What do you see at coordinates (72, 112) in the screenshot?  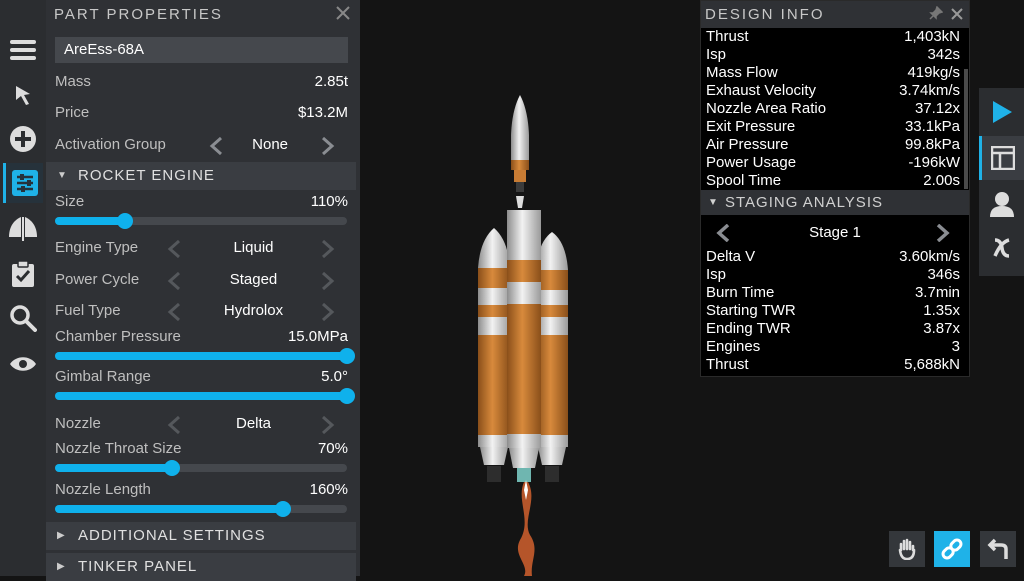 I see `price-label: Price` at bounding box center [72, 112].